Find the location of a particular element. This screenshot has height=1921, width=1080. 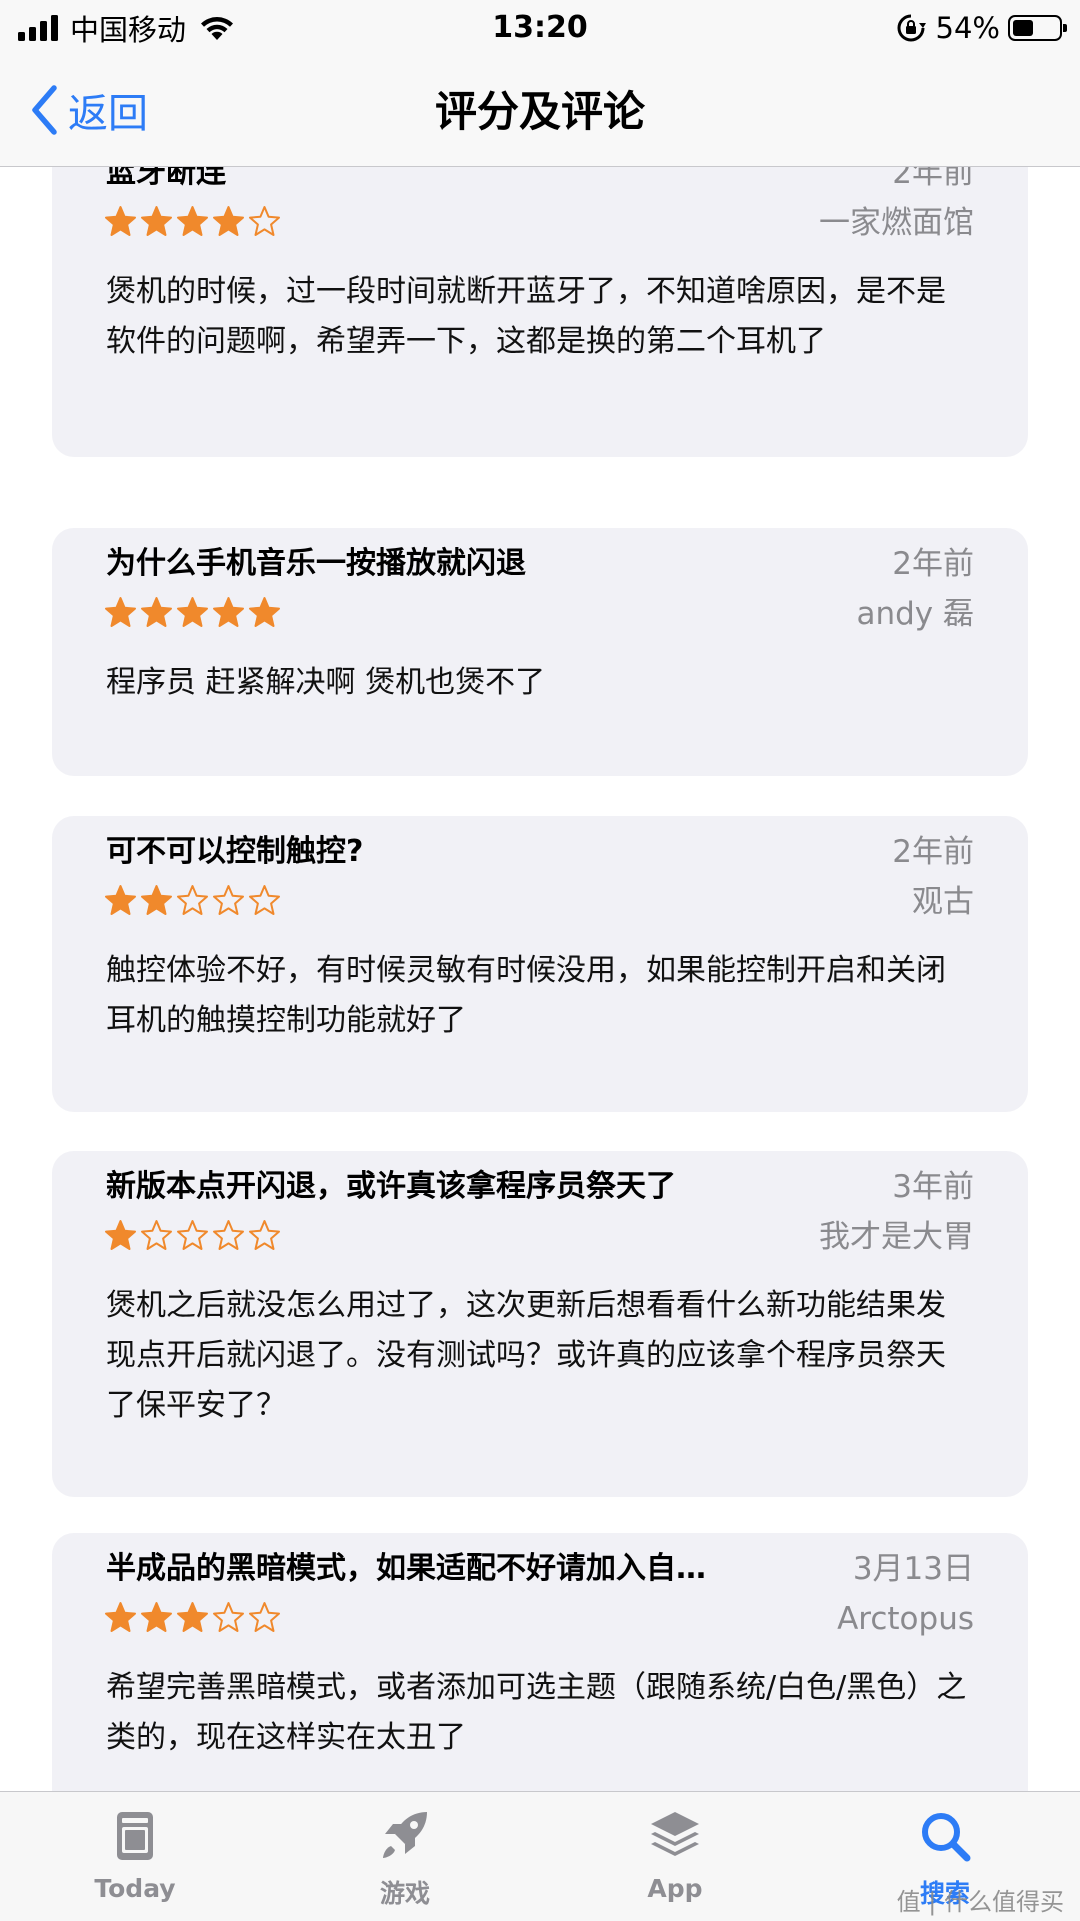

tab-label: 游戏 is located at coordinates (404, 1893).